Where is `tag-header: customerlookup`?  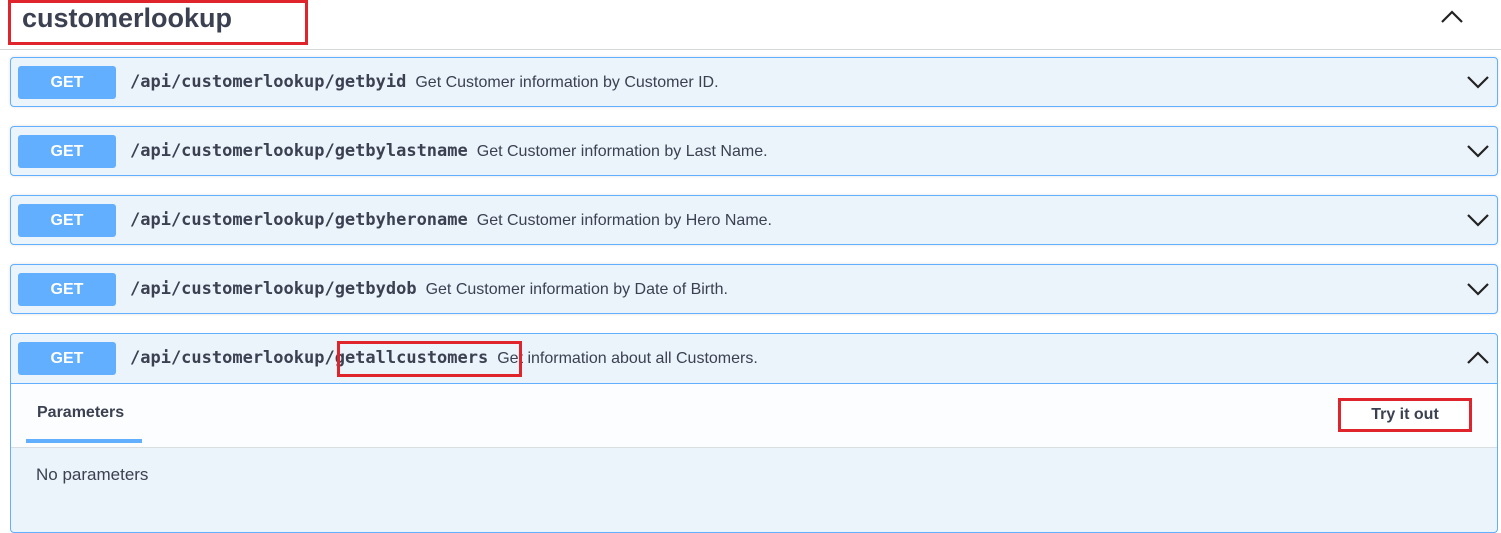 tag-header: customerlookup is located at coordinates (750, 25).